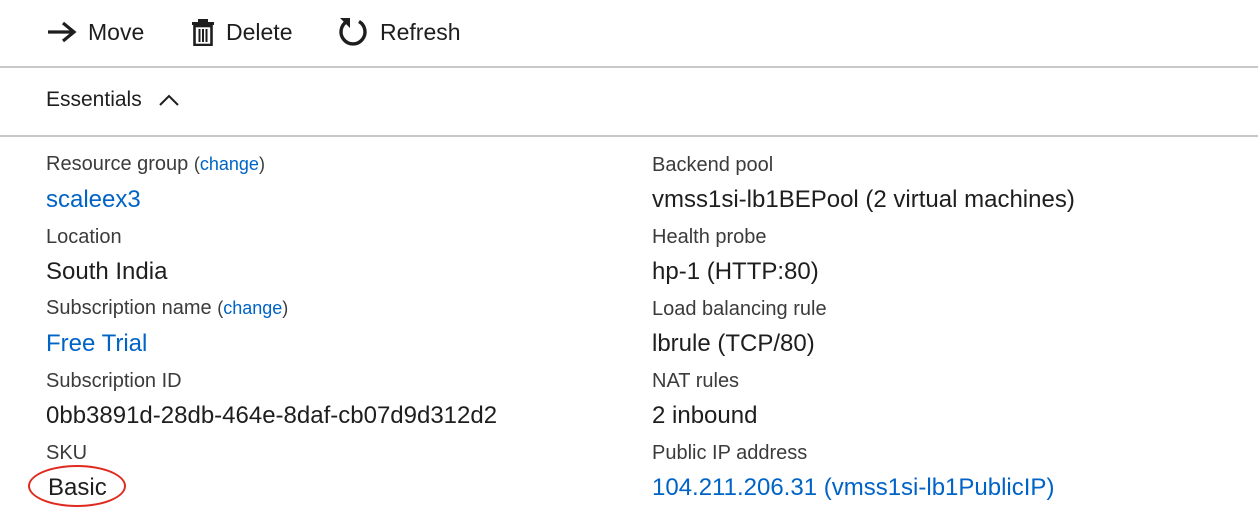 The width and height of the screenshot is (1258, 518). What do you see at coordinates (629, 34) in the screenshot?
I see `command-toolbar: Move Delete Refresh` at bounding box center [629, 34].